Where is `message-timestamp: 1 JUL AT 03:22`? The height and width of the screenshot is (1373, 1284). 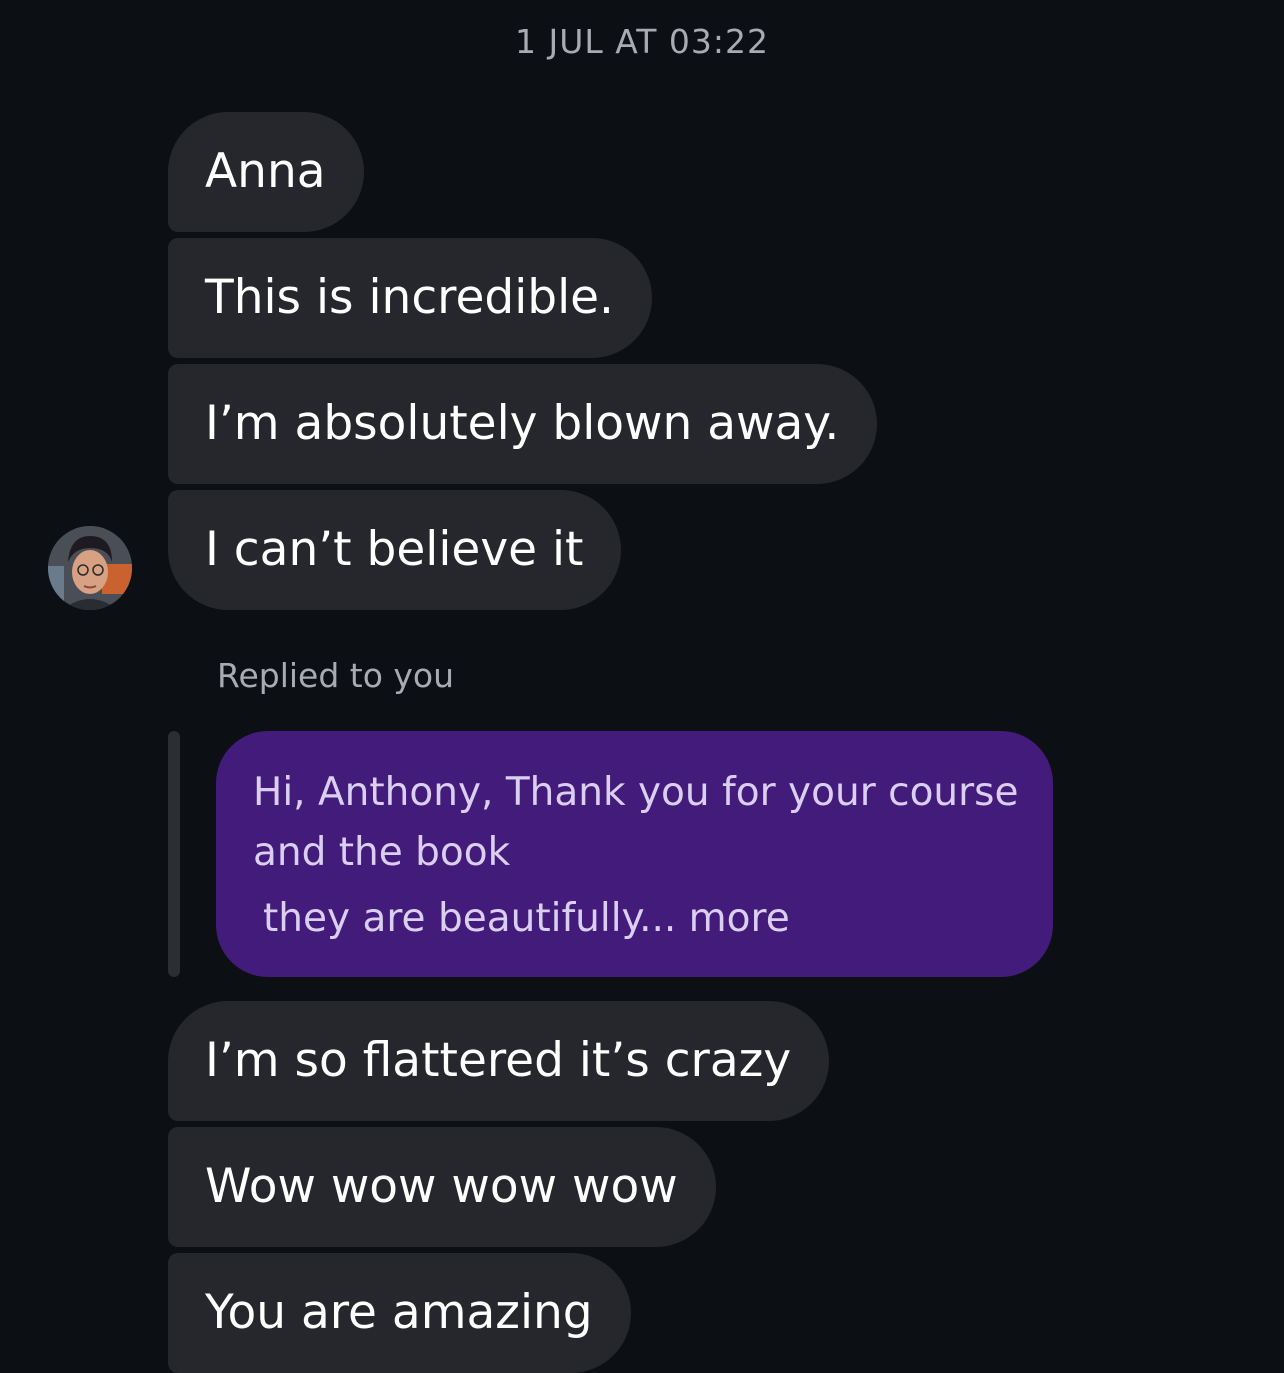 message-timestamp: 1 JUL AT 03:22 is located at coordinates (641, 41).